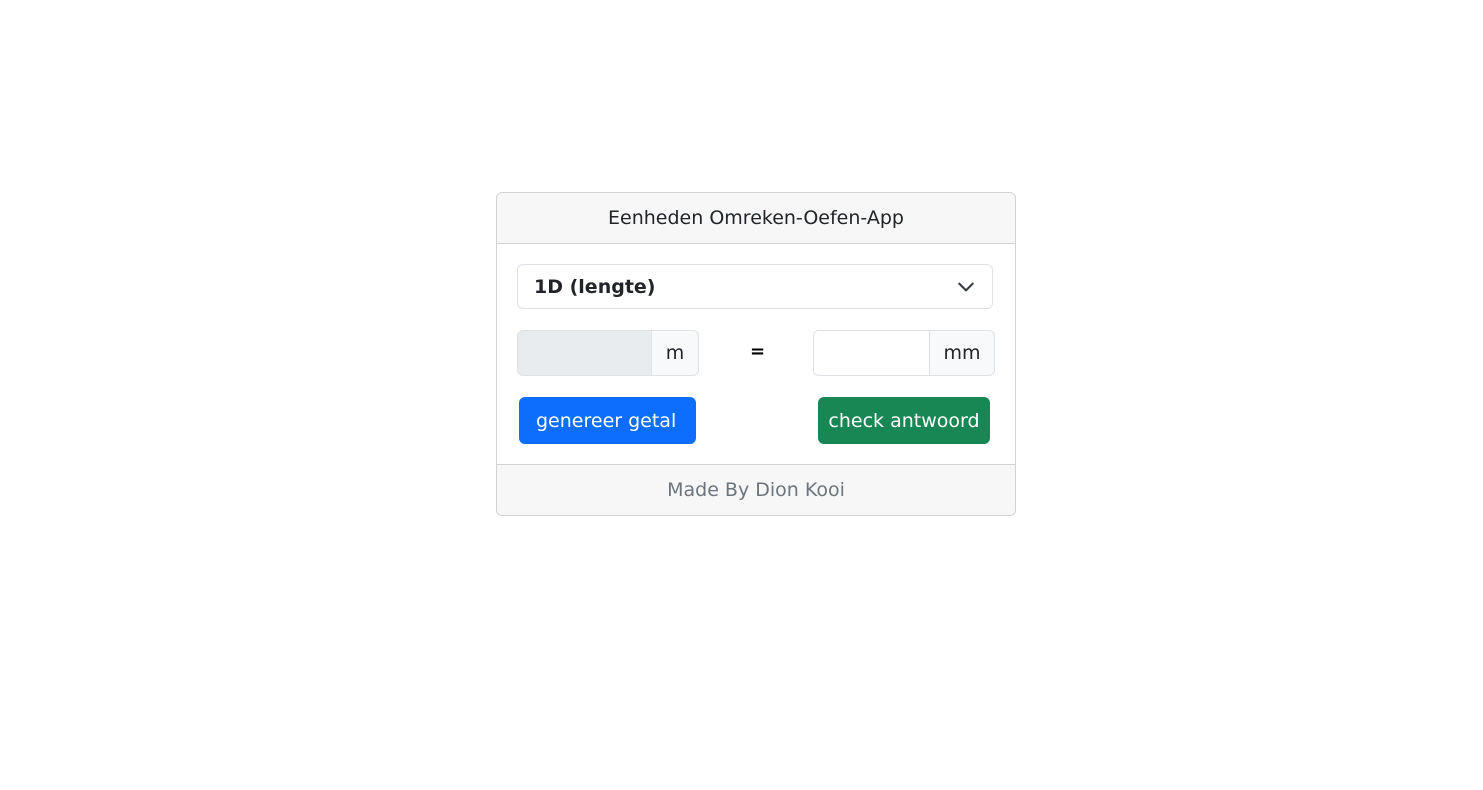 The image size is (1483, 790). I want to click on card-footer: Made By Dion Kooi, so click(756, 489).